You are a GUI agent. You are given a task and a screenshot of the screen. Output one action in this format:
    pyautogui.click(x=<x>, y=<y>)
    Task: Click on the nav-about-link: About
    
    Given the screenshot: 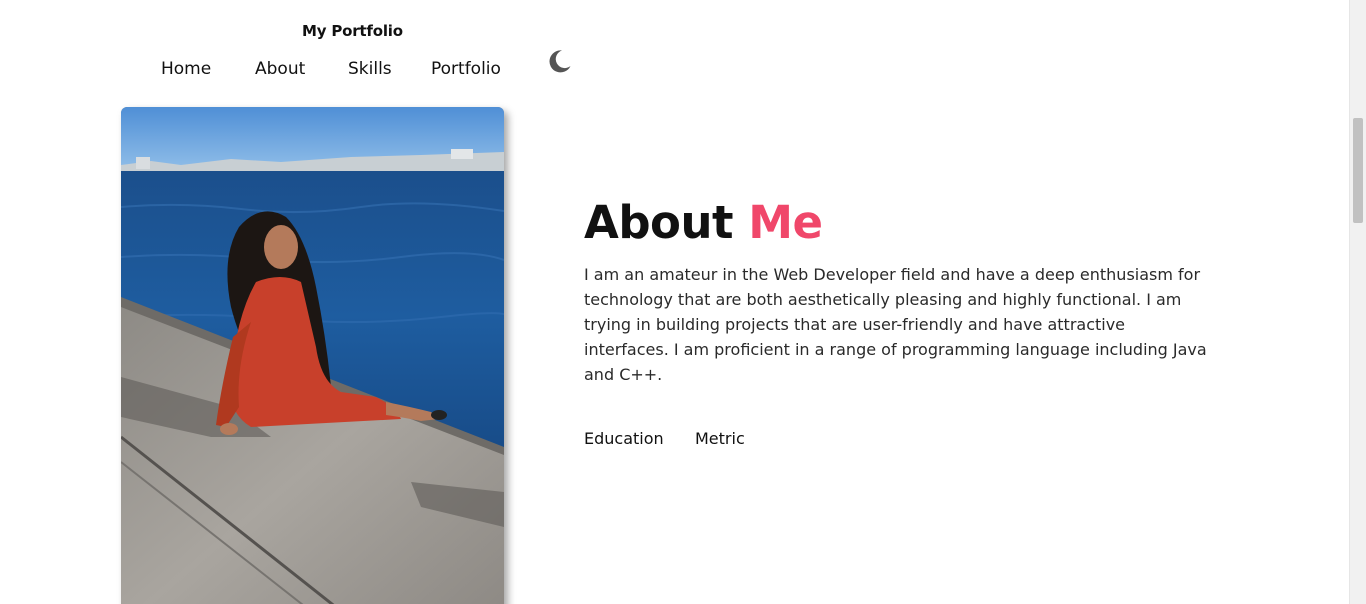 What is the action you would take?
    pyautogui.click(x=280, y=69)
    